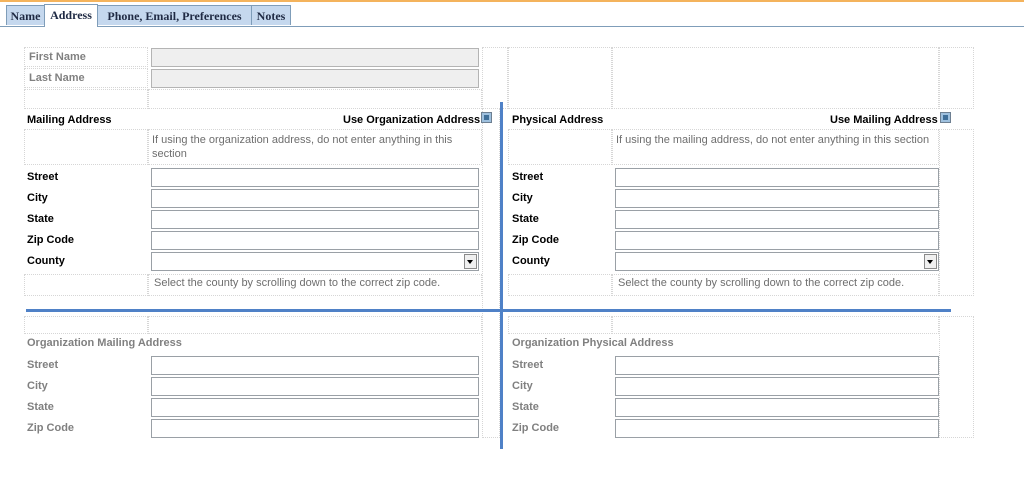 The width and height of the screenshot is (1024, 484). I want to click on org-physical-street-field, so click(777, 365).